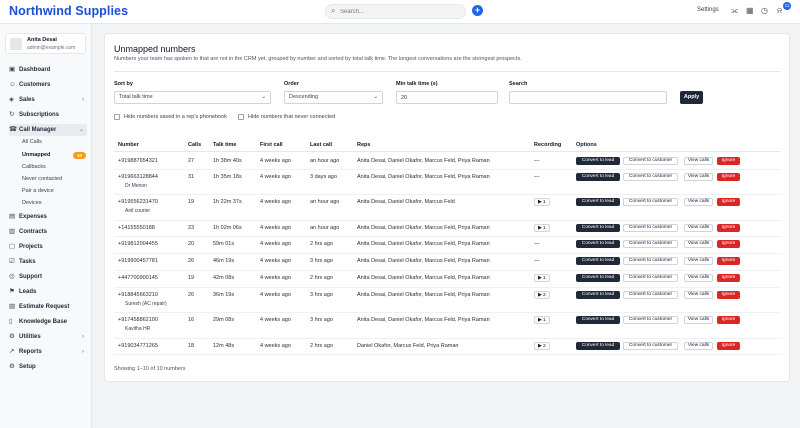 This screenshot has height=428, width=800. What do you see at coordinates (138, 320) in the screenshot?
I see `phone-number: +917458862100` at bounding box center [138, 320].